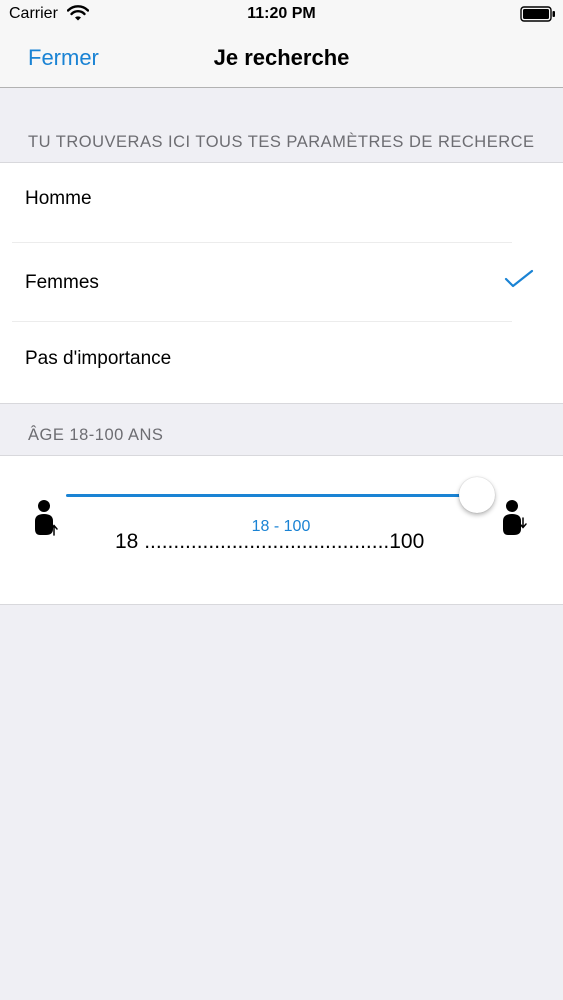 The width and height of the screenshot is (563, 1000). Describe the element at coordinates (46, 518) in the screenshot. I see `person-age-up-icon` at that location.